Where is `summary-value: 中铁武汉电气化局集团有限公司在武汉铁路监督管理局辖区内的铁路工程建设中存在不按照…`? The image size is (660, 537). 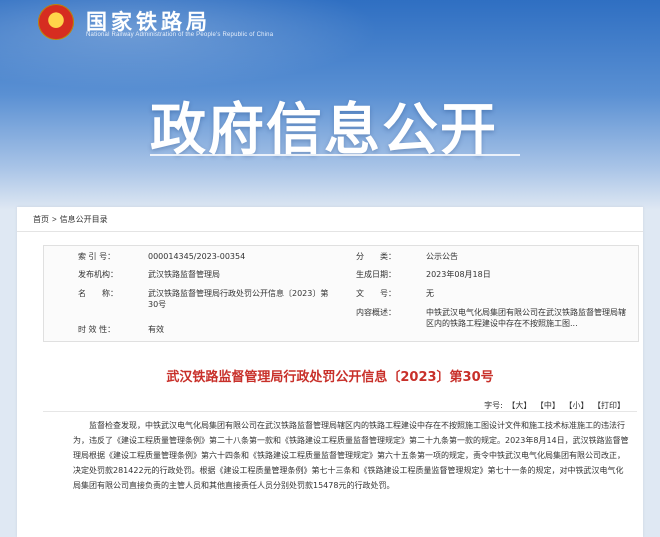
summary-value: 中铁武汉电气化局集团有限公司在武汉铁路监督管理局辖区内的铁路工程建设中存在不按照… is located at coordinates (526, 318).